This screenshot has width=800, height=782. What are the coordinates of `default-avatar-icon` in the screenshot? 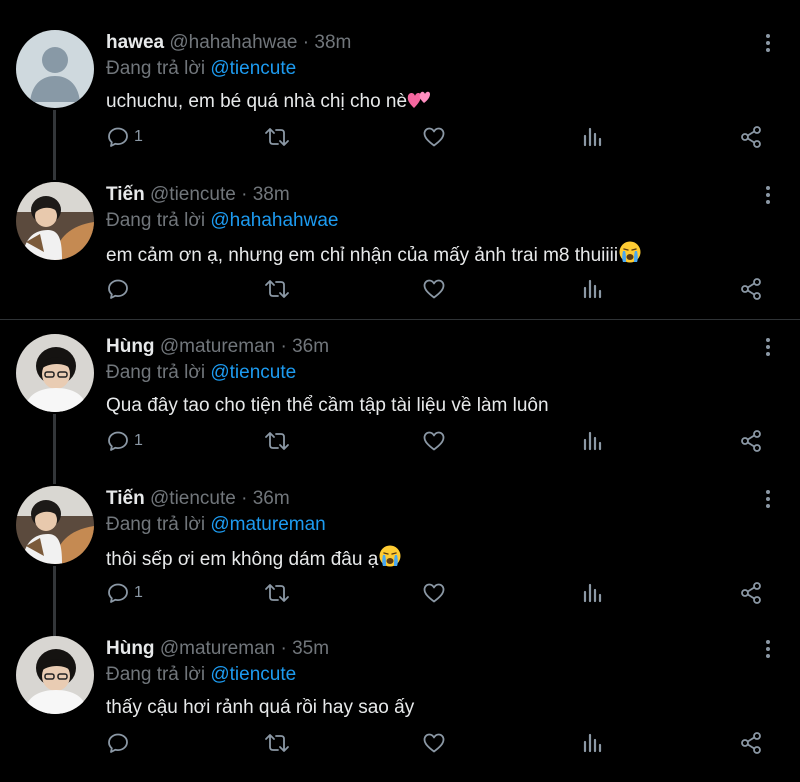 It's located at (55, 69).